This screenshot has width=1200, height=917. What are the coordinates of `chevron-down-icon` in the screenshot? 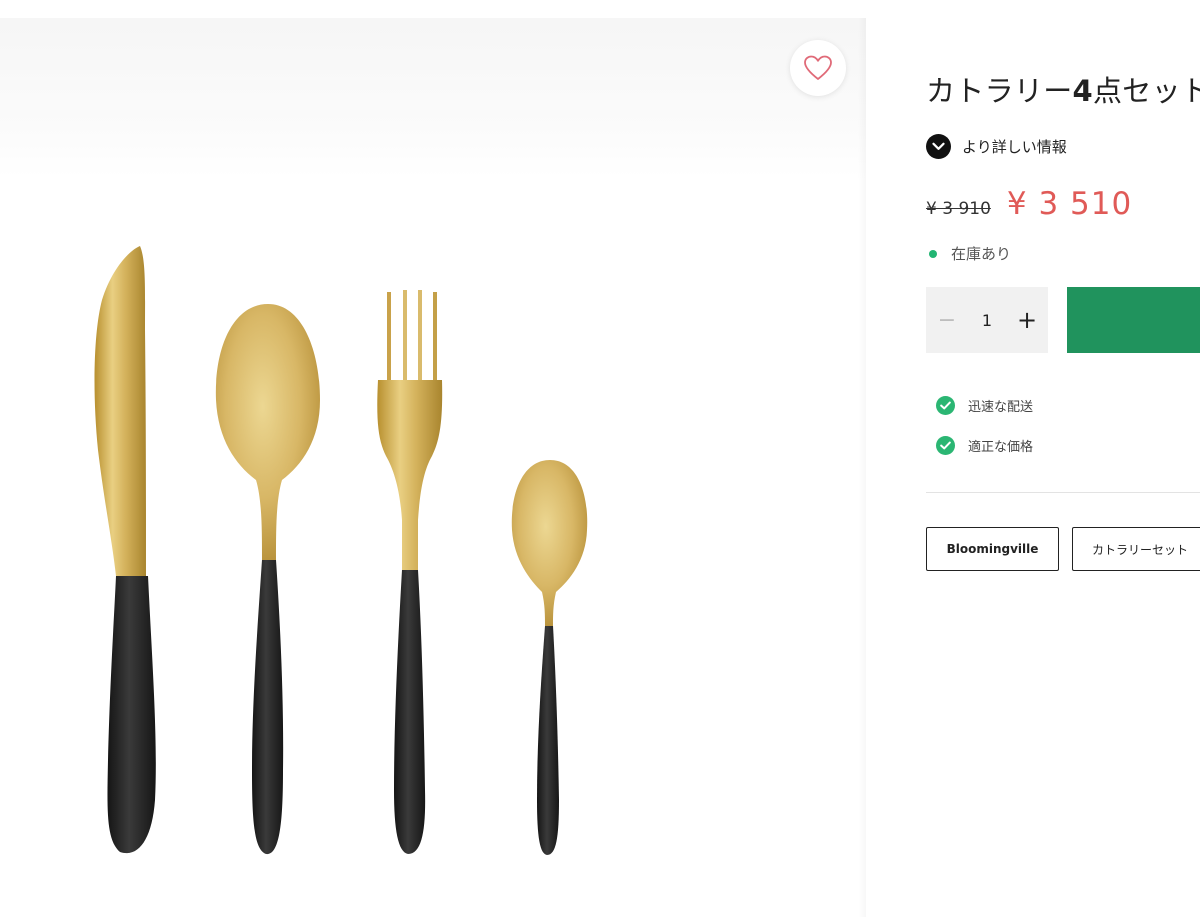 It's located at (938, 146).